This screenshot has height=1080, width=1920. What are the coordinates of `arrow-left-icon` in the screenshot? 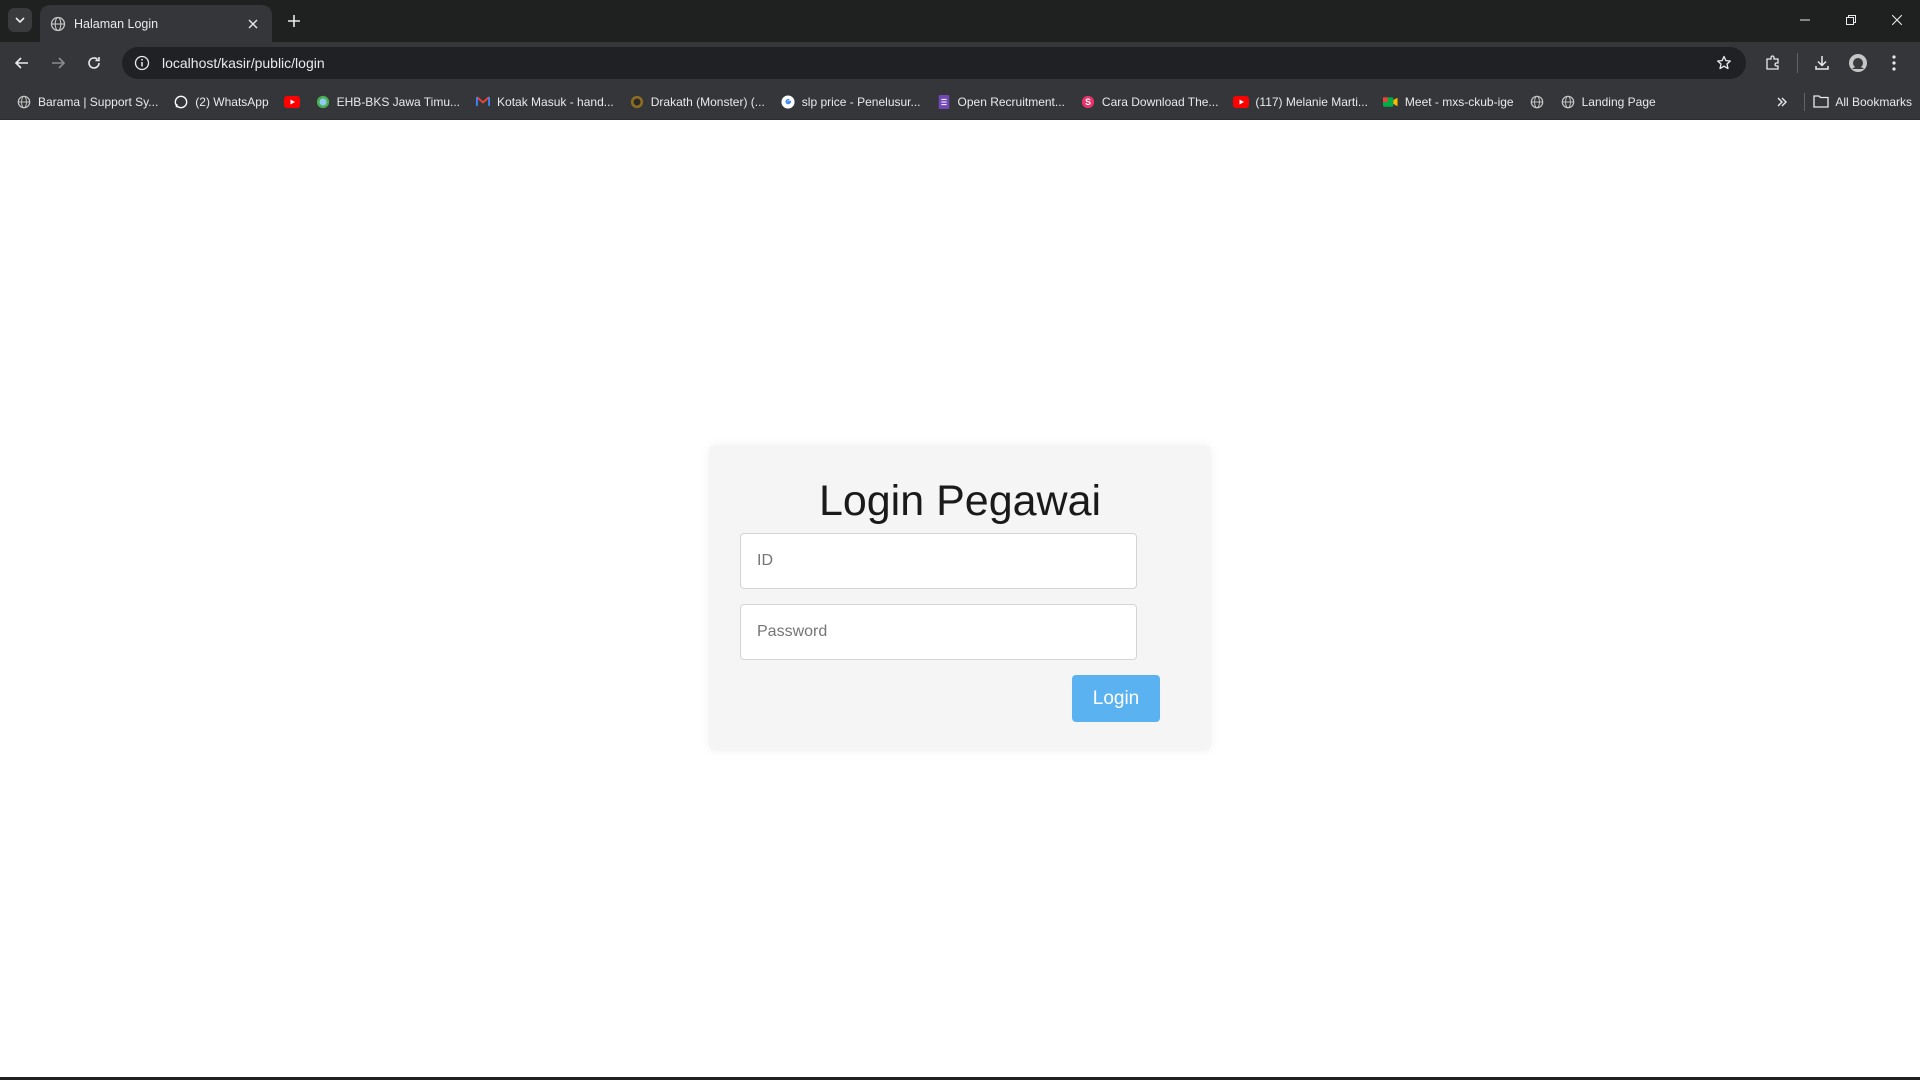 It's located at (21, 63).